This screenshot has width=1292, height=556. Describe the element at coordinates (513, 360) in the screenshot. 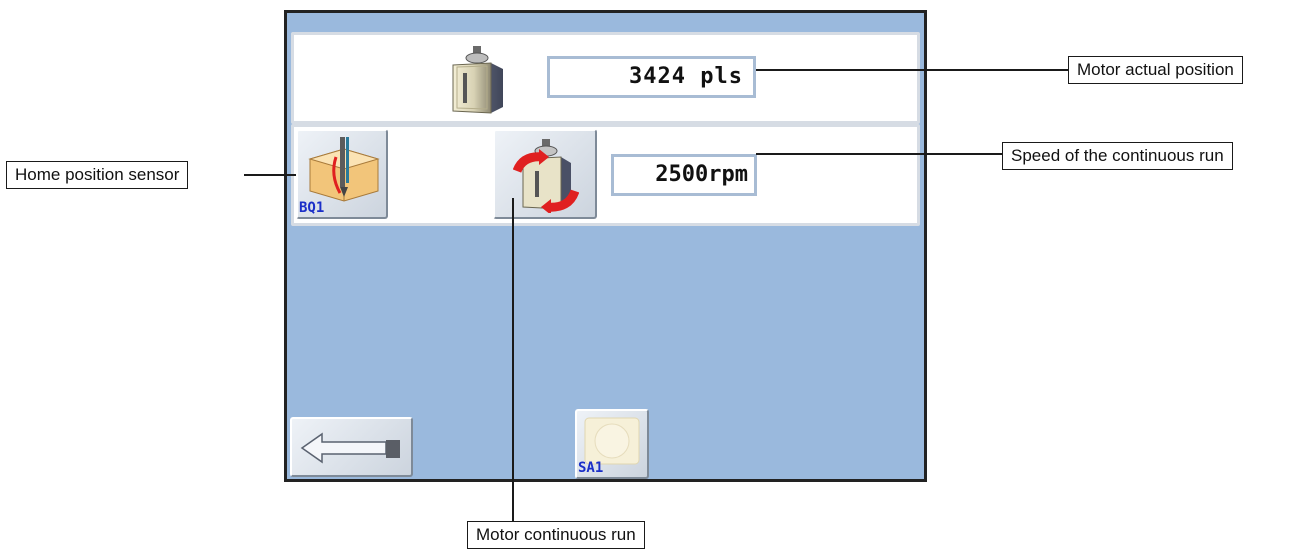

I see `continuous-run-leader-line` at that location.